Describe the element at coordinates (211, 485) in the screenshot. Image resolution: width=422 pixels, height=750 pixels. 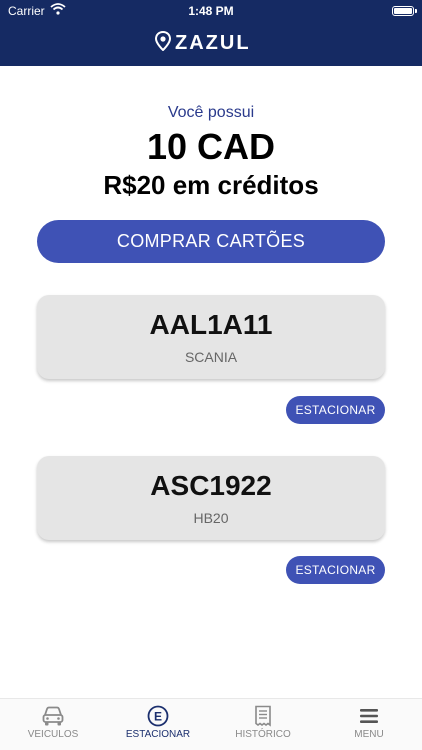
I see `vehicle-plate: ASC1922` at that location.